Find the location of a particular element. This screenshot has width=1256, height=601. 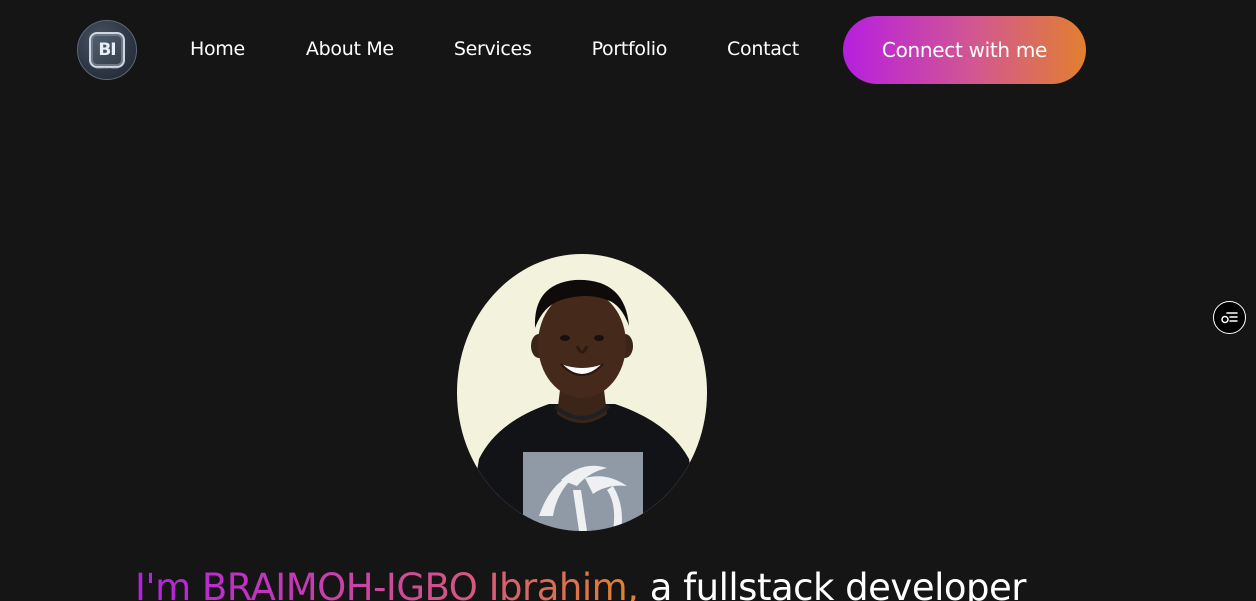

logo-tagline: BRAIMOH-IGBO is located at coordinates (107, 68).